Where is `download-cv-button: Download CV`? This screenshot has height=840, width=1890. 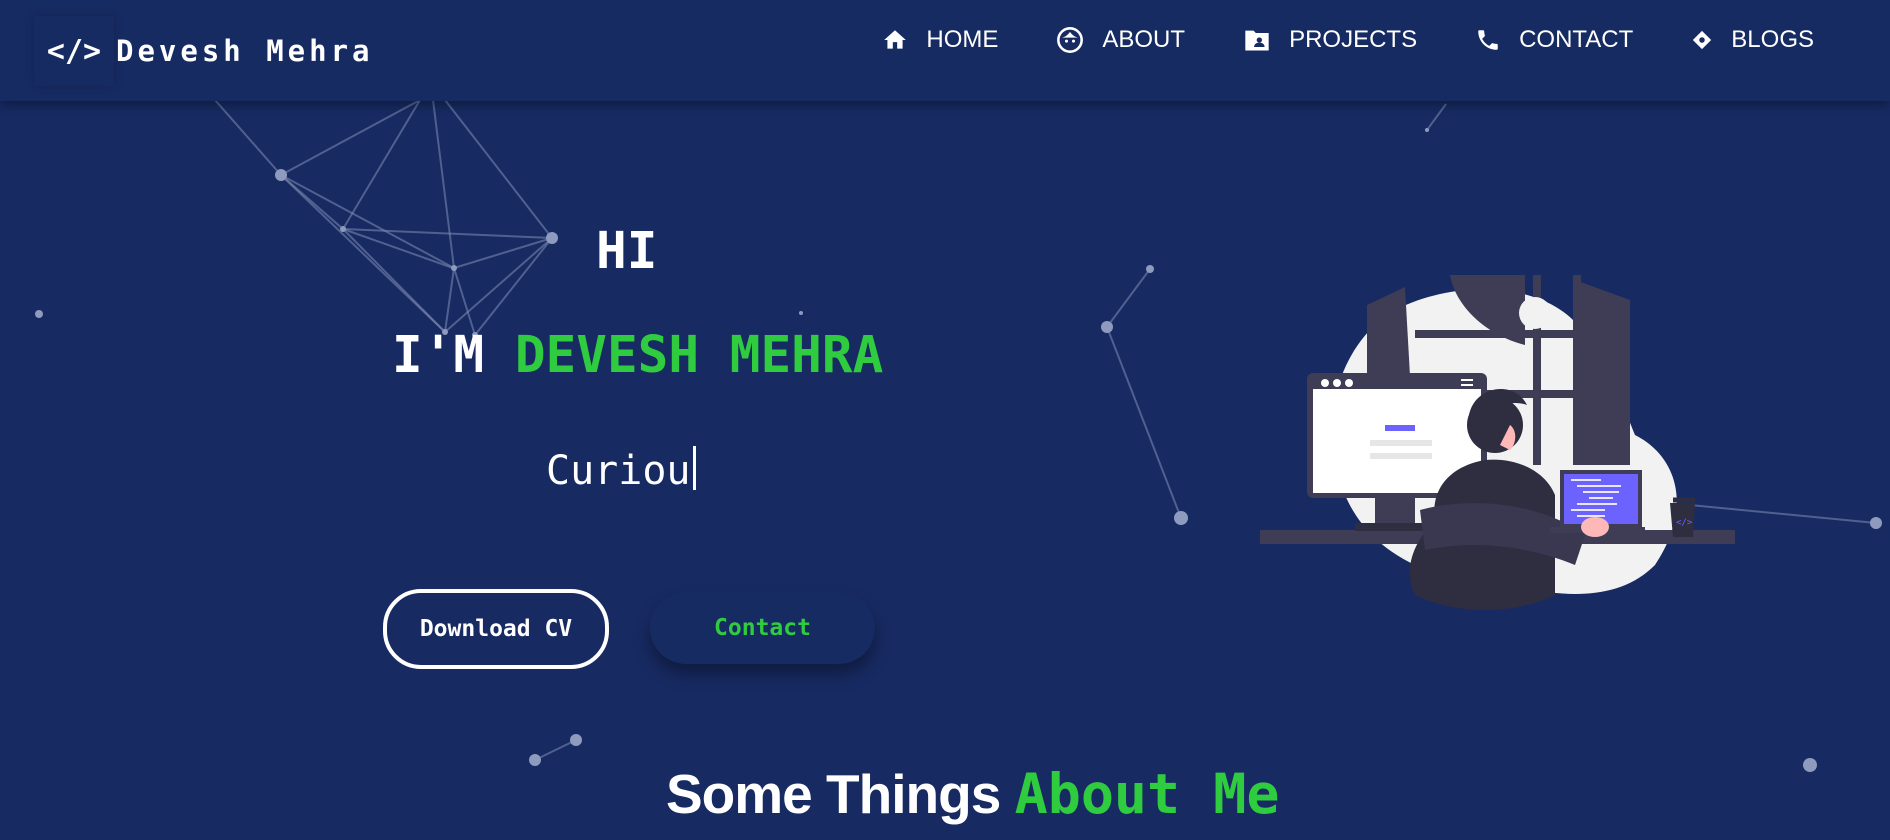 download-cv-button: Download CV is located at coordinates (496, 629).